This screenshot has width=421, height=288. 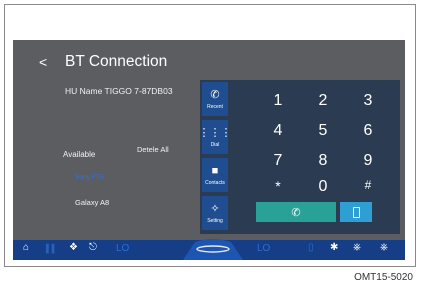 What do you see at coordinates (73, 247) in the screenshot?
I see `seat-icon: ❖` at bounding box center [73, 247].